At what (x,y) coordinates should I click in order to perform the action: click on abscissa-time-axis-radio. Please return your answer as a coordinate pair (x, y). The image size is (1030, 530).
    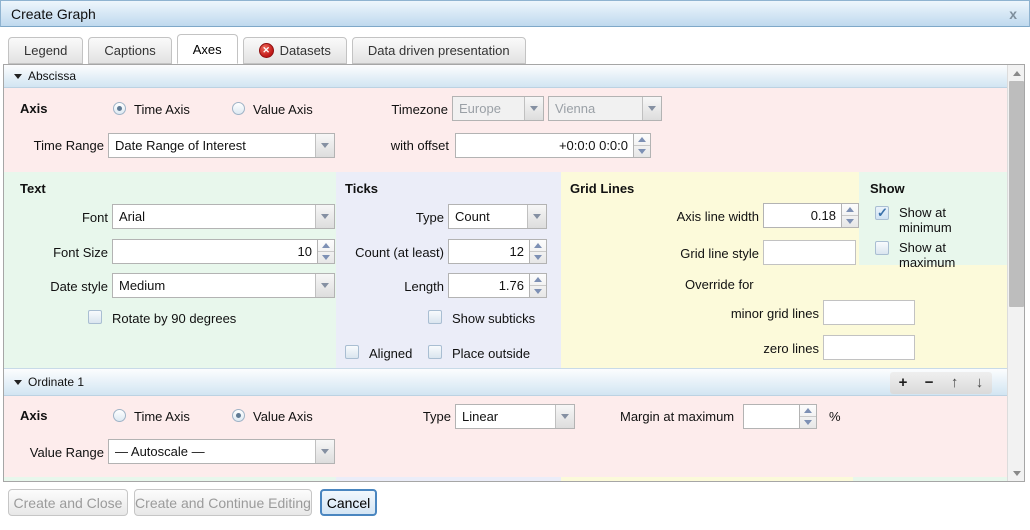
    Looking at the image, I should click on (119, 108).